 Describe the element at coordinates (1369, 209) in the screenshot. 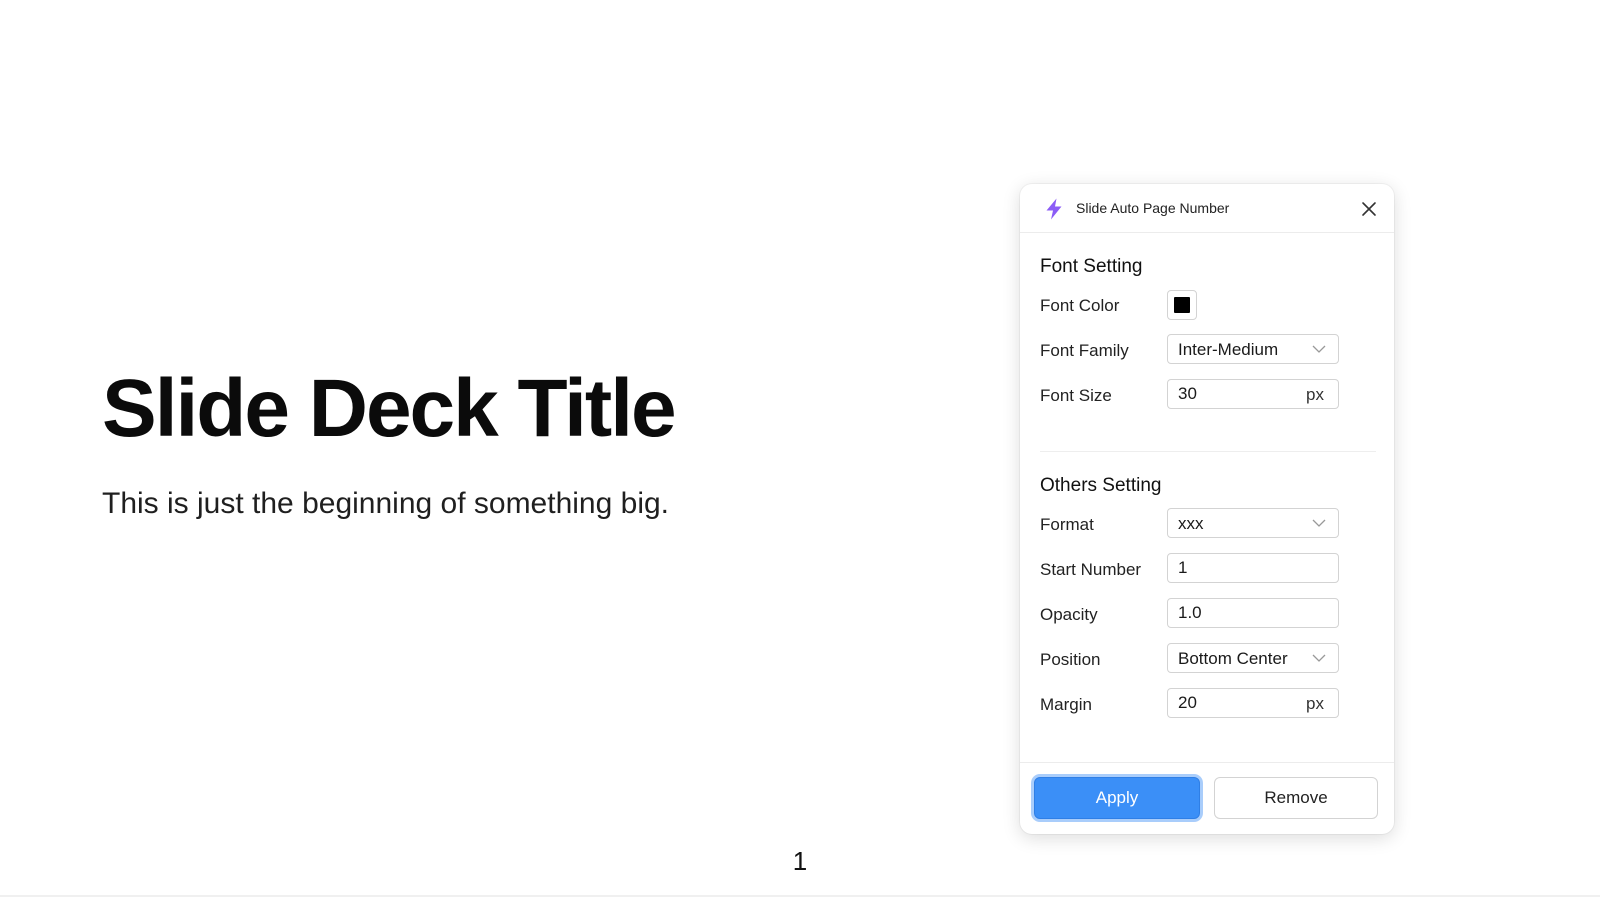

I see `close-icon` at that location.